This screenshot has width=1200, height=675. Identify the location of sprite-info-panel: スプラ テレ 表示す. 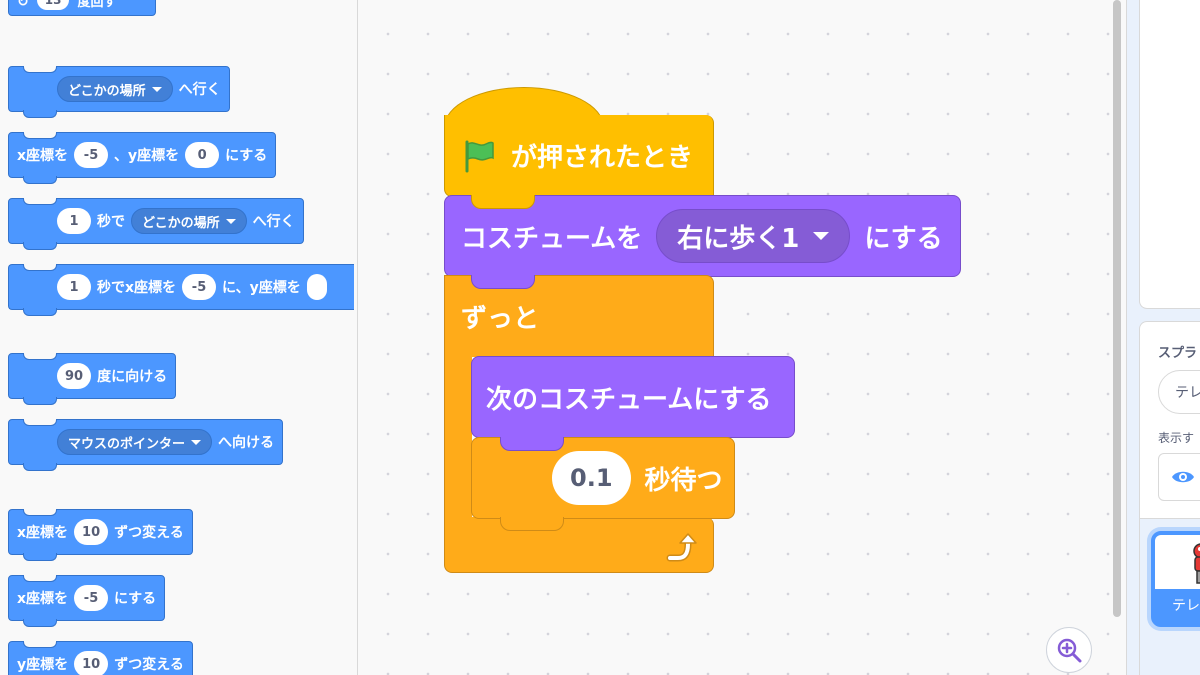
(1169, 420).